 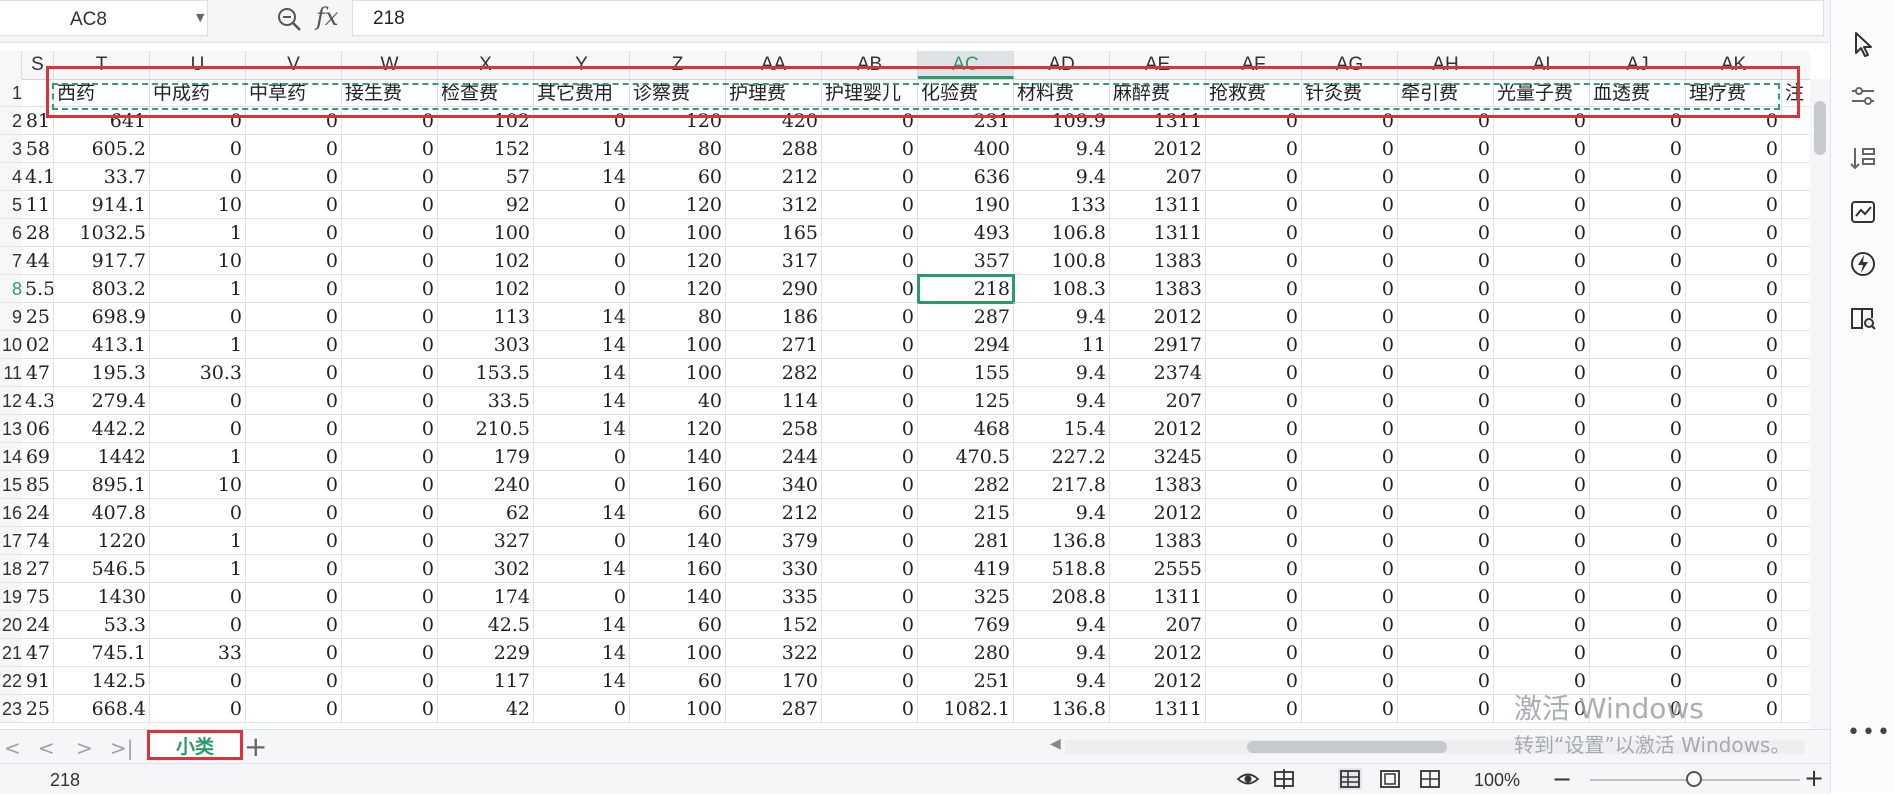 What do you see at coordinates (966, 205) in the screenshot?
I see `cell-ac5: 190` at bounding box center [966, 205].